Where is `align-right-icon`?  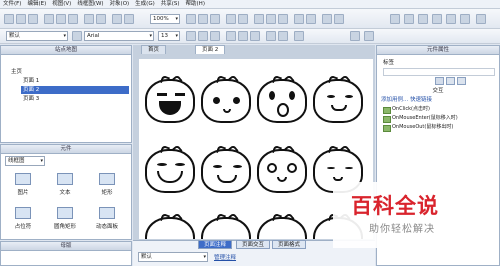
align-right-icon is located at coordinates (283, 19).